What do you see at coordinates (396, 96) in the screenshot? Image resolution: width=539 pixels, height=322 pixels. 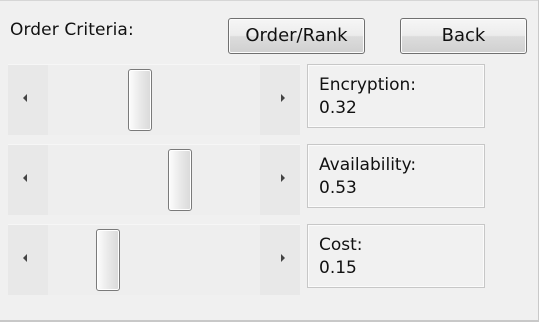 I see `encryption-value-box: Encryption: 0.32` at bounding box center [396, 96].